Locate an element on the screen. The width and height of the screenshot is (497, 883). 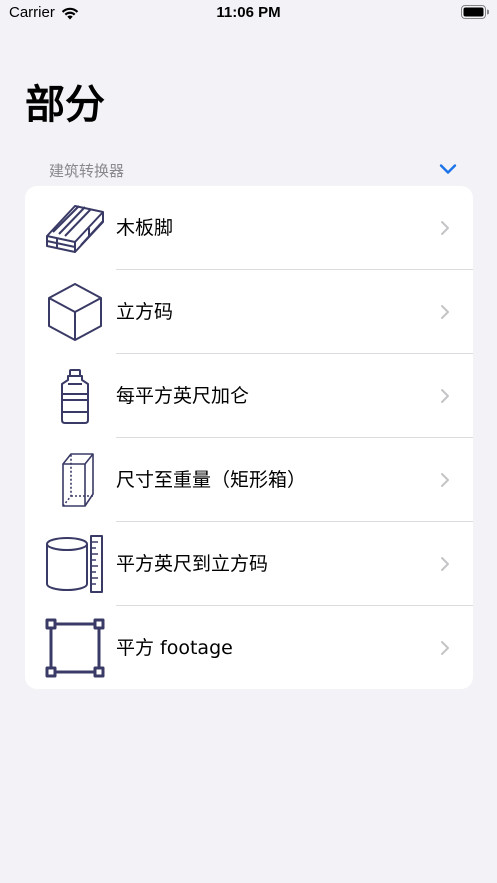
water-jug-icon is located at coordinates (75, 396).